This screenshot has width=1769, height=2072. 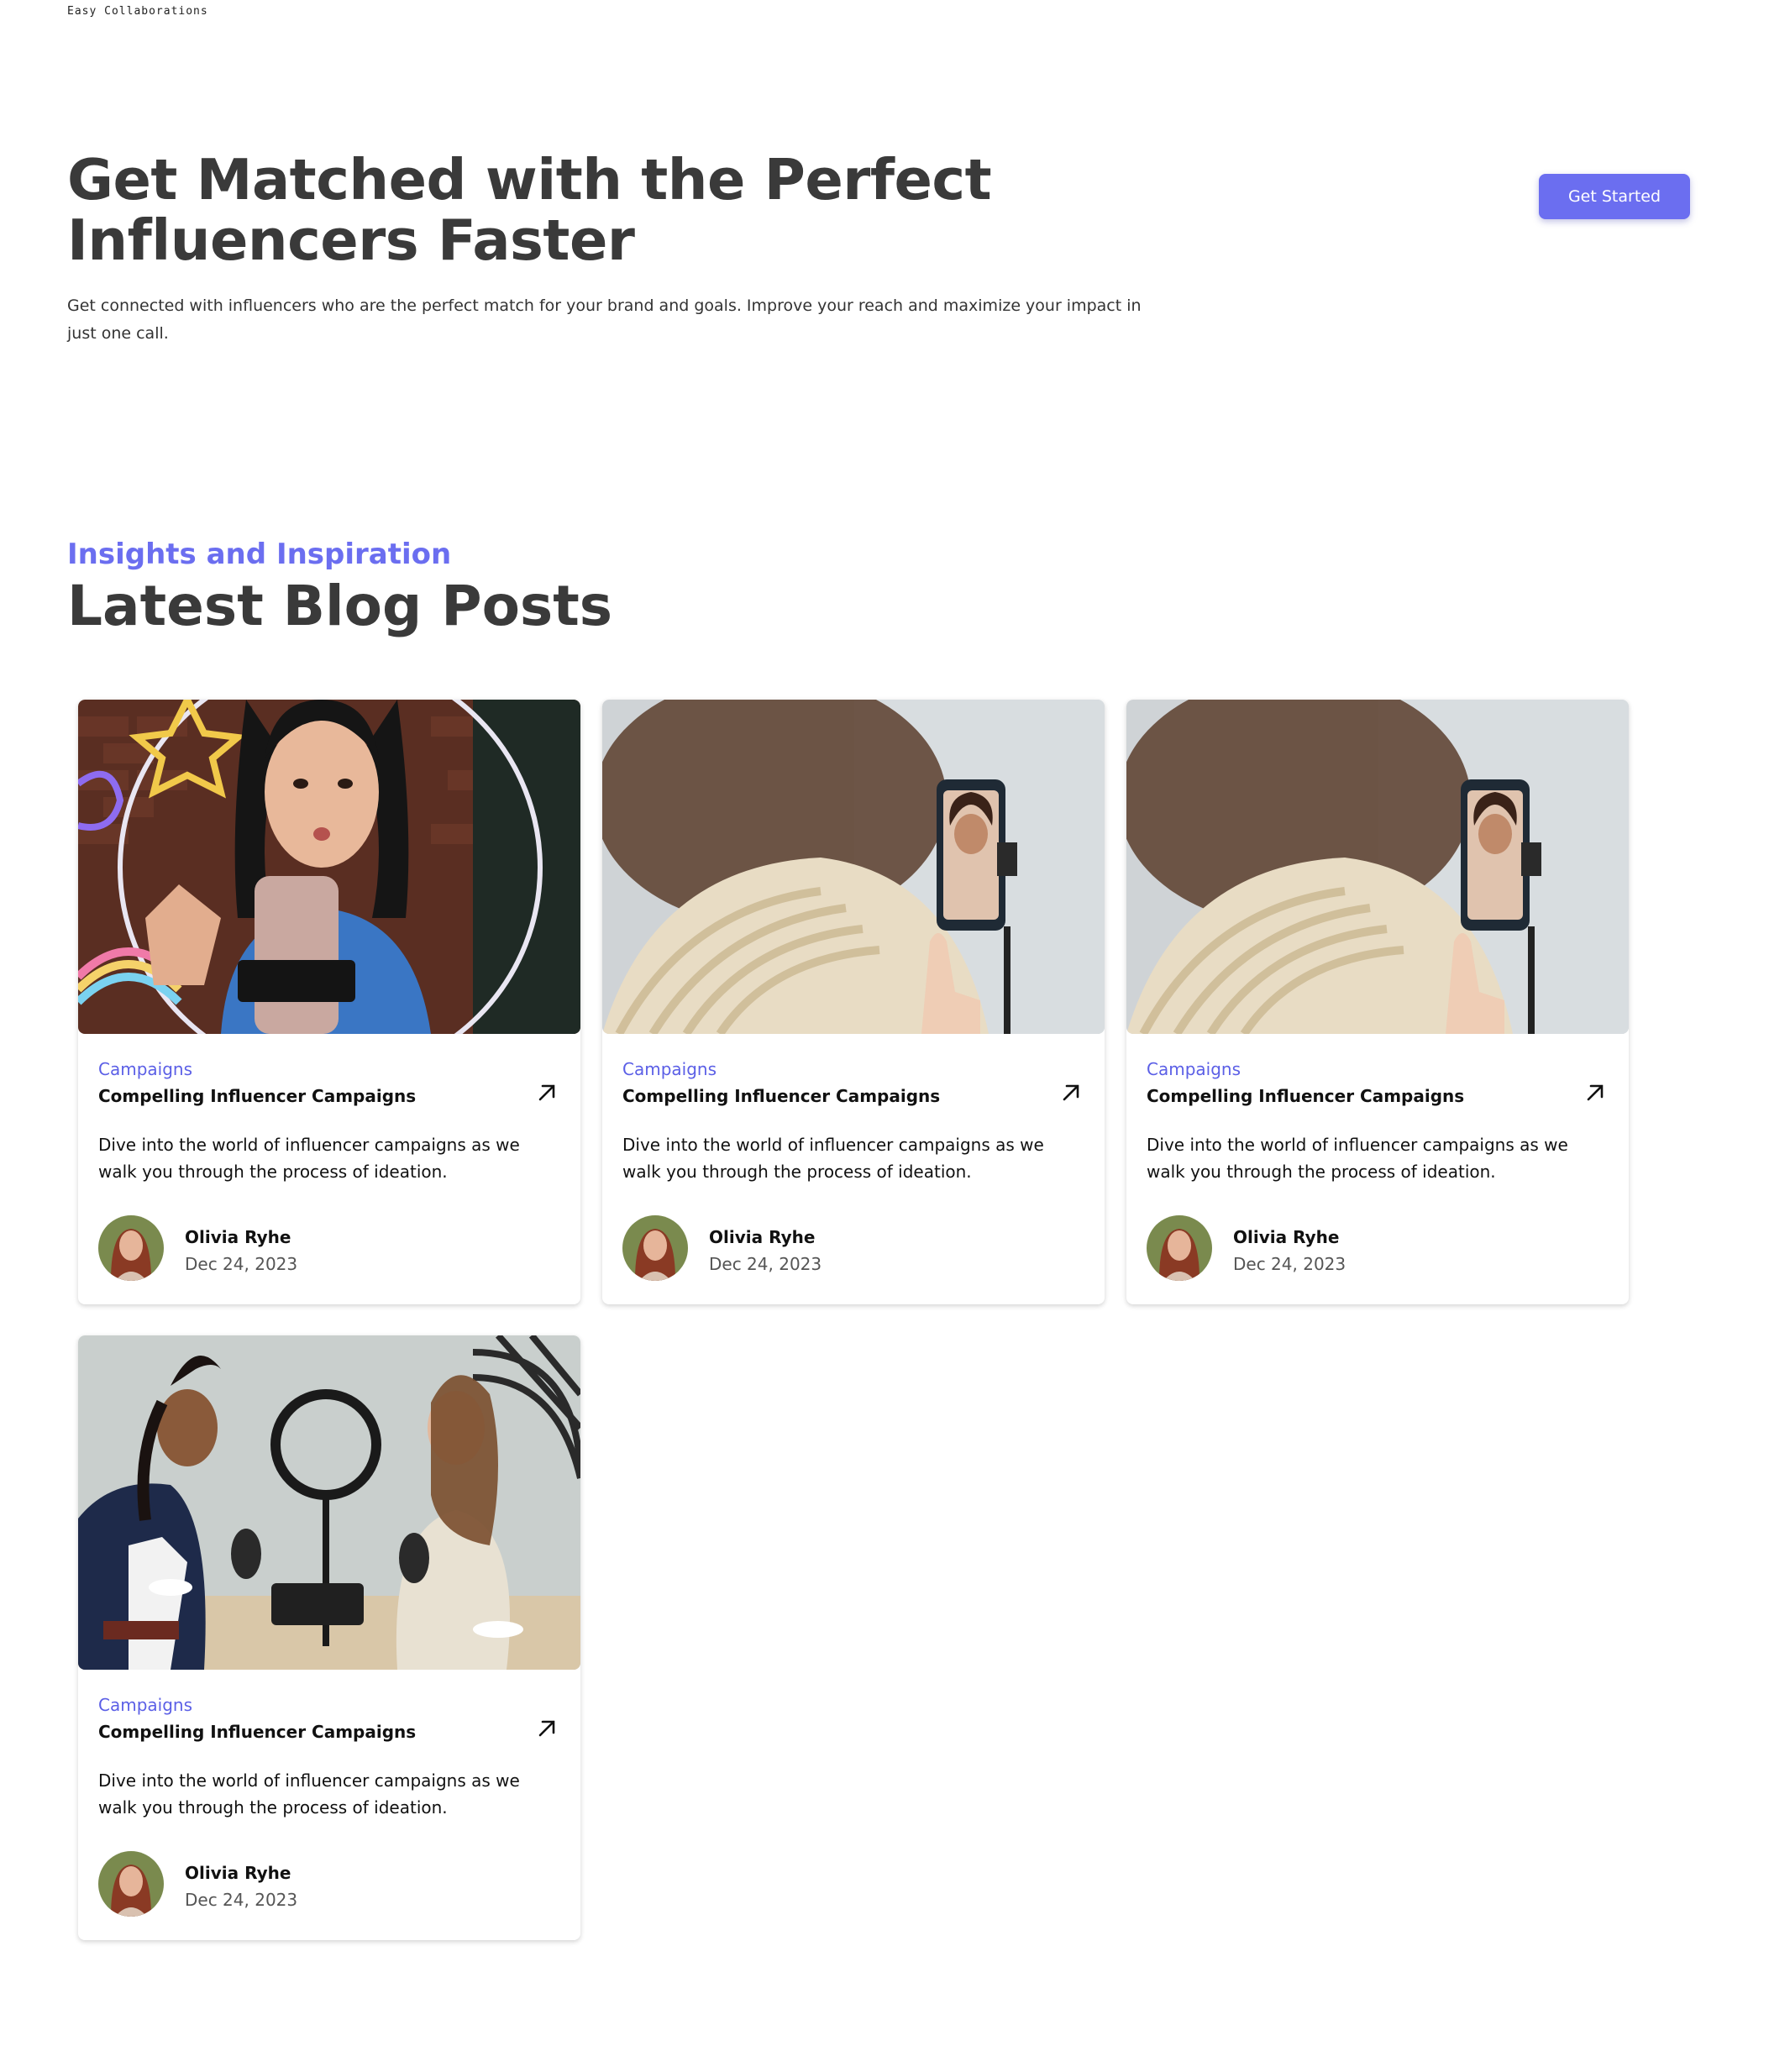 What do you see at coordinates (1614, 197) in the screenshot?
I see `get-started-button: Get Started` at bounding box center [1614, 197].